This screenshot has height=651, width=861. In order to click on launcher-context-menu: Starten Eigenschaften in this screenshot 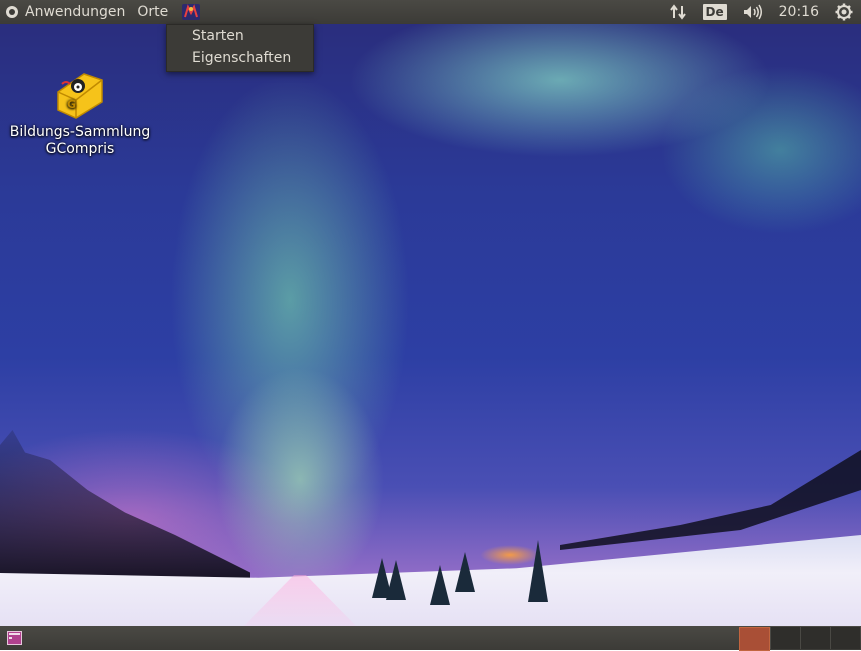, I will do `click(240, 48)`.